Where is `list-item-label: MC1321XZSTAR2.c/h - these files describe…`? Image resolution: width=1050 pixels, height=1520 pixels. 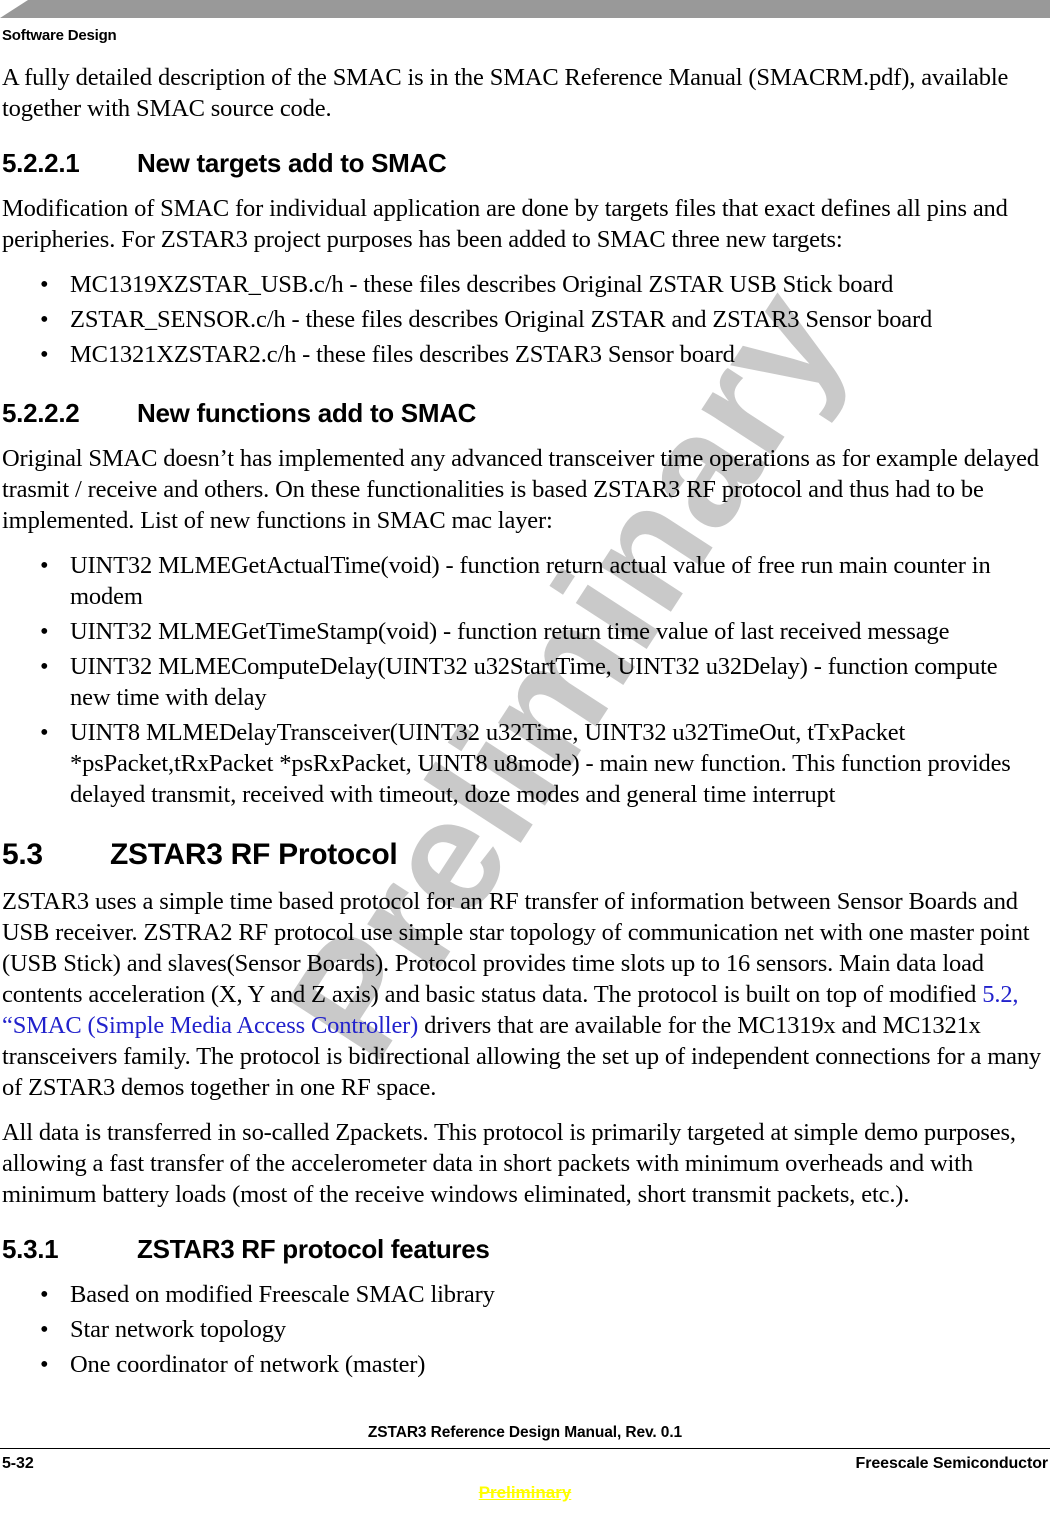 list-item-label: MC1321XZSTAR2.c/h - these files describe… is located at coordinates (402, 354).